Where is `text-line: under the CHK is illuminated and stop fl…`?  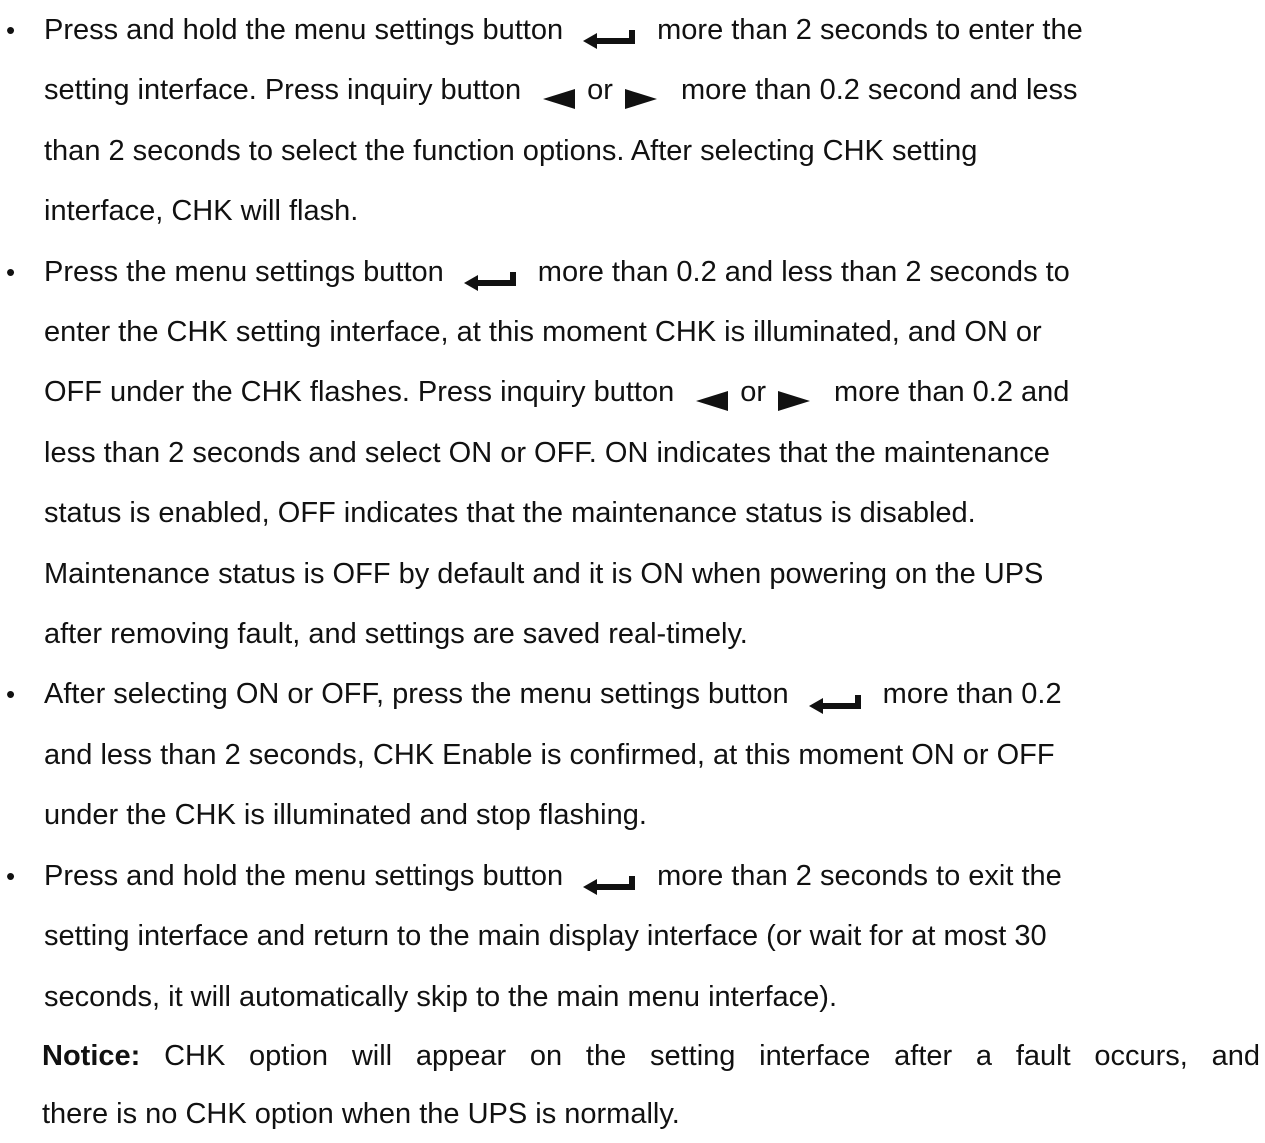 text-line: under the CHK is illuminated and stop fl… is located at coordinates (644, 815).